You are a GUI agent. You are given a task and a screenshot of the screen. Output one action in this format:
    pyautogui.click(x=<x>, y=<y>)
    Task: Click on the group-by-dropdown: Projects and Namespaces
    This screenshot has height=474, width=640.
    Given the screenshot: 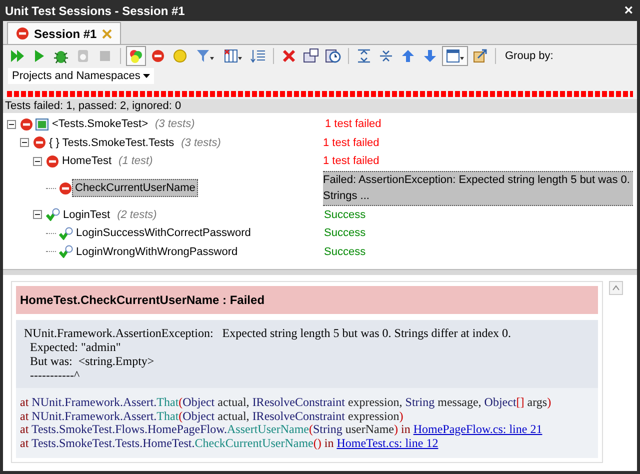 What is the action you would take?
    pyautogui.click(x=81, y=76)
    